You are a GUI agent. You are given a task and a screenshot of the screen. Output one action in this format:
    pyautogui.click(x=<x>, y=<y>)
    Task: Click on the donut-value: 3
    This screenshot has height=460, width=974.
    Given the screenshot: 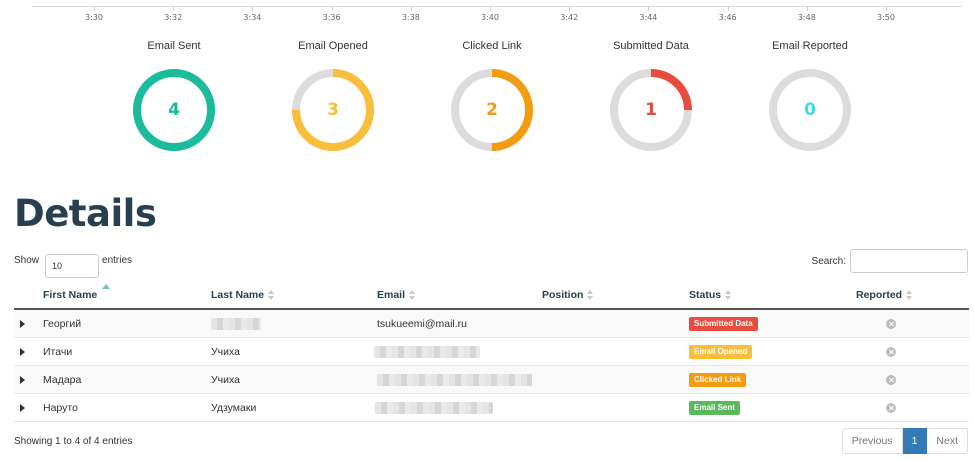 What is the action you would take?
    pyautogui.click(x=333, y=110)
    